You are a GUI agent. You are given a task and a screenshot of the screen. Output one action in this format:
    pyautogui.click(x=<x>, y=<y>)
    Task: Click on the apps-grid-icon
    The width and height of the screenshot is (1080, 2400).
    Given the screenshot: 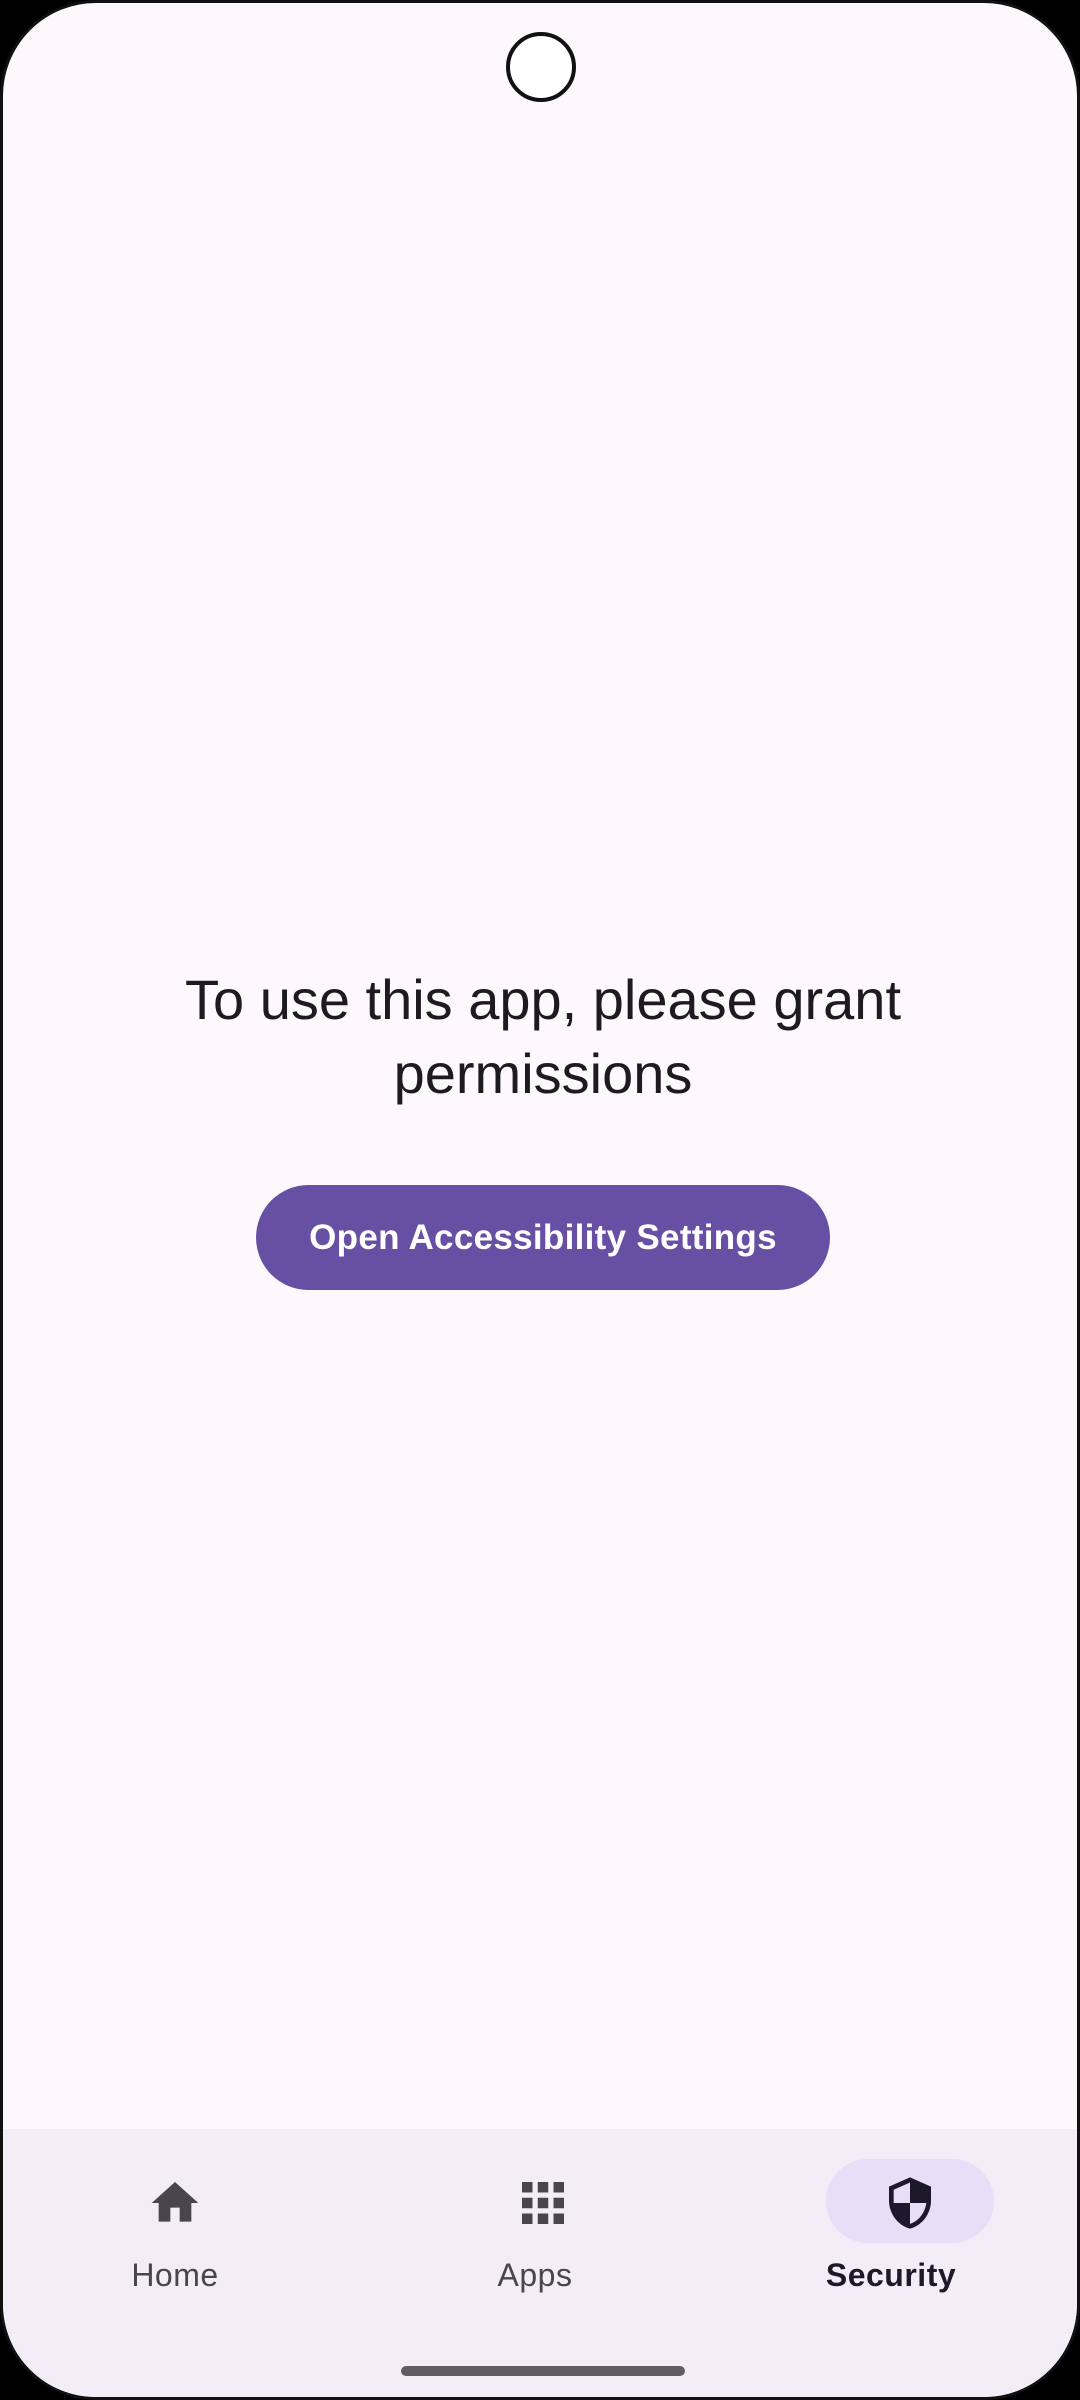 What is the action you would take?
    pyautogui.click(x=543, y=2203)
    